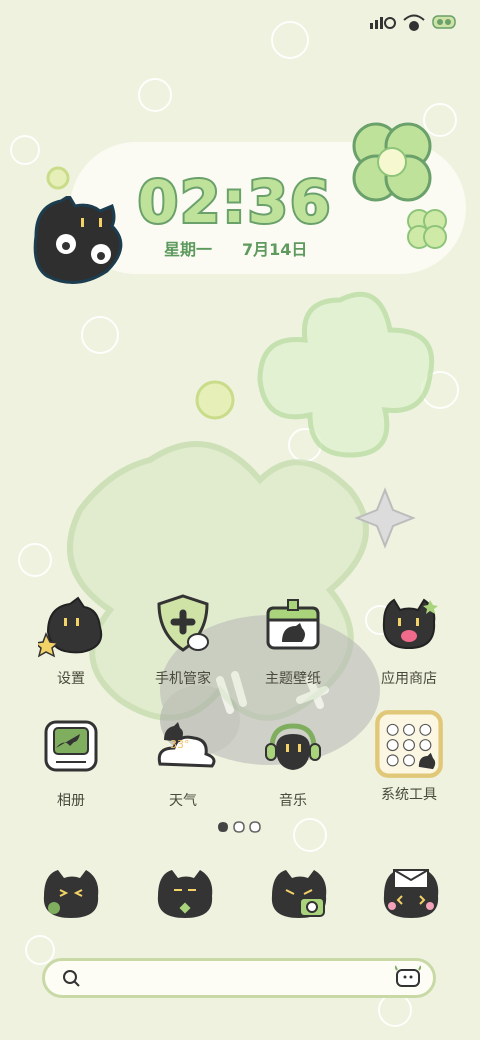 The image size is (480, 1040). Describe the element at coordinates (392, 162) in the screenshot. I see `clover-icon` at that location.